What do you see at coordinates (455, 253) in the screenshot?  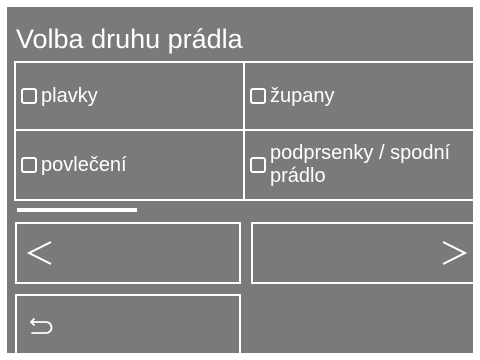 I see `chevron-right-icon` at bounding box center [455, 253].